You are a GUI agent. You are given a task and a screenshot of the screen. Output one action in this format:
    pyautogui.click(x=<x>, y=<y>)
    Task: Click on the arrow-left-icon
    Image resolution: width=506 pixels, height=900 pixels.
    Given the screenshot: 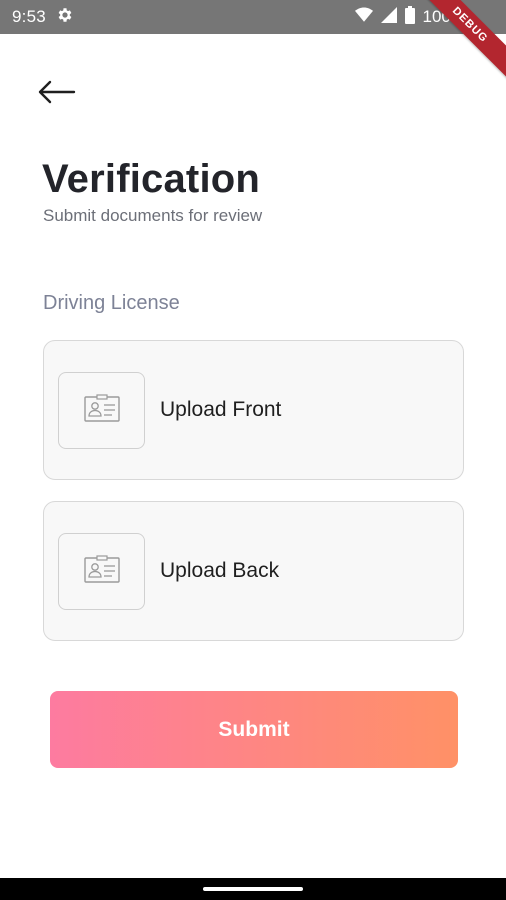 What is the action you would take?
    pyautogui.click(x=56, y=94)
    